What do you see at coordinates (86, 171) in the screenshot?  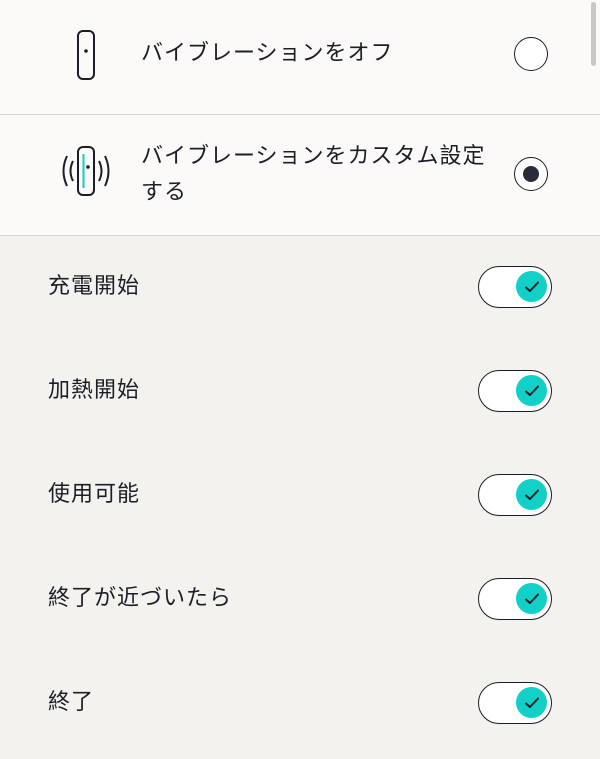 I see `device-vibrating-icon` at bounding box center [86, 171].